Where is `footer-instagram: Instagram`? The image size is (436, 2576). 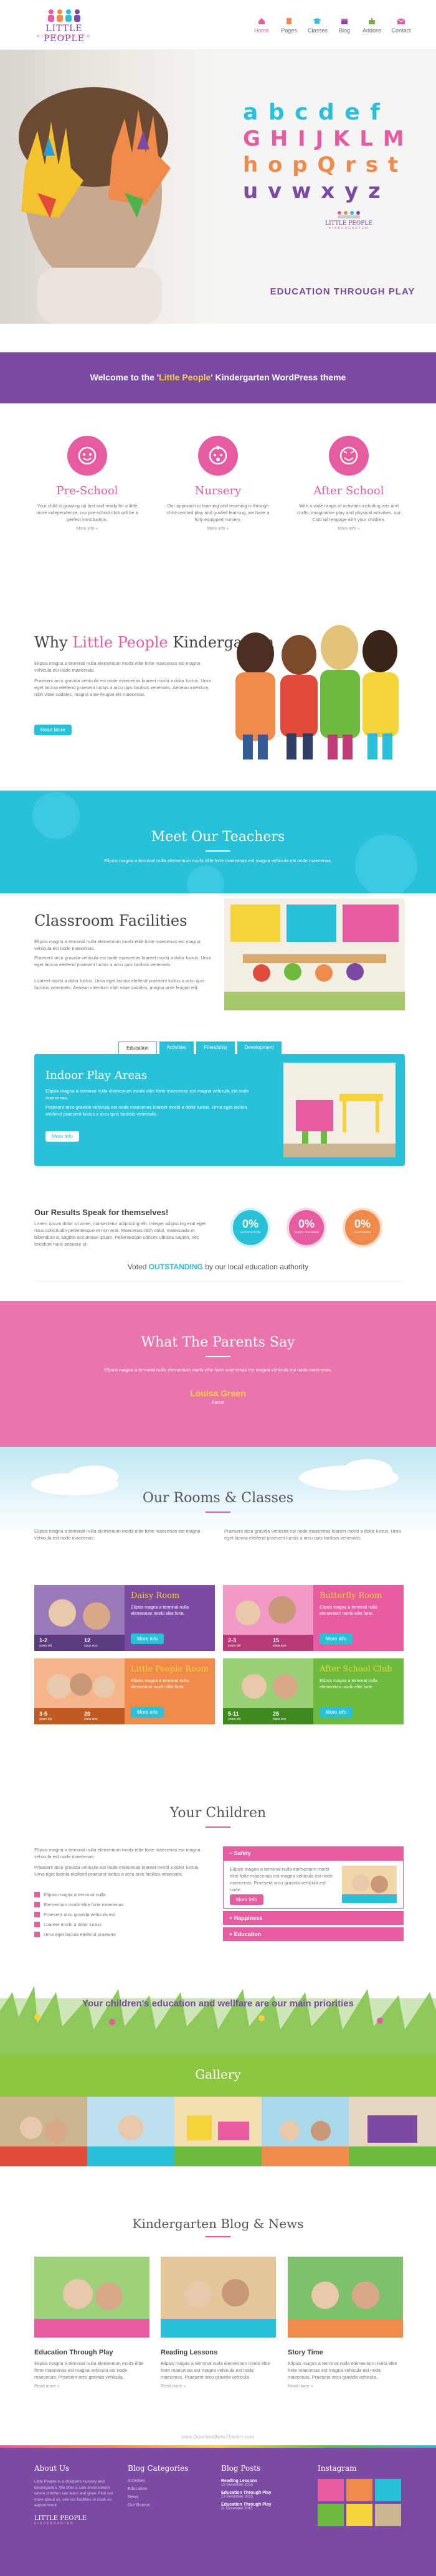
footer-instagram: Instagram is located at coordinates (361, 2495).